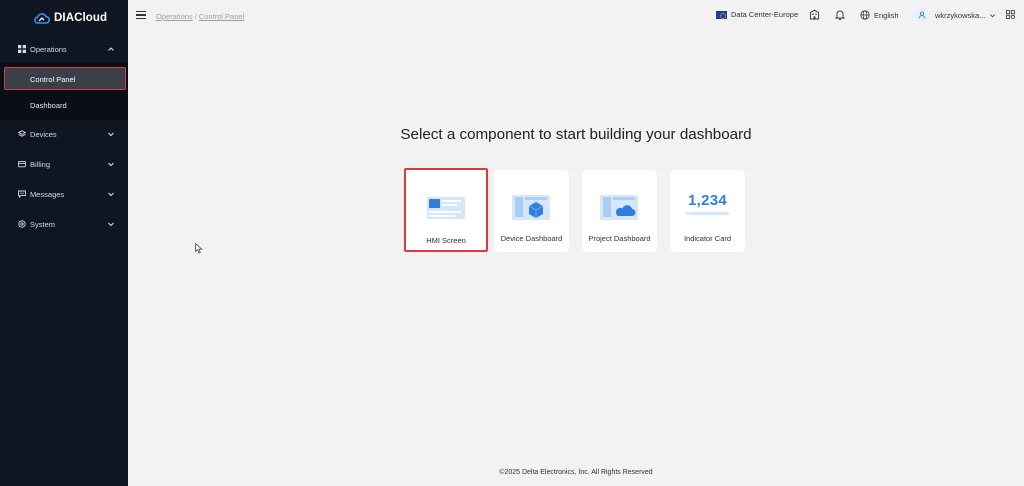  I want to click on breadcrumb-control-panel: Control Panel, so click(221, 16).